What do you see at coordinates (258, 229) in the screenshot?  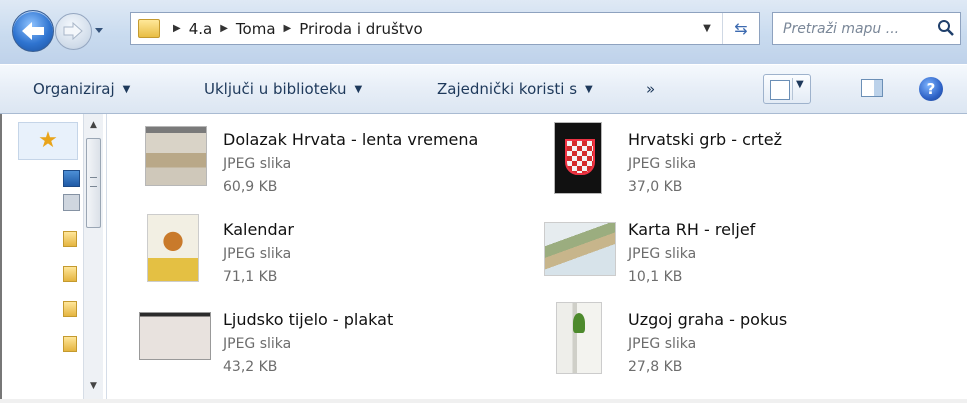 I see `file-name: Kalendar` at bounding box center [258, 229].